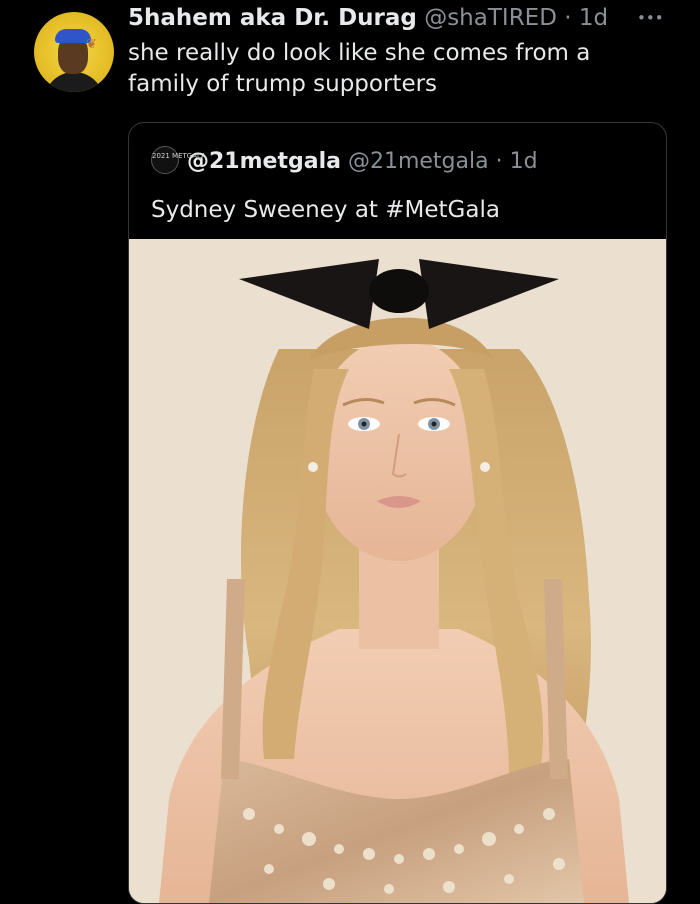 Image resolution: width=700 pixels, height=904 pixels. I want to click on quoted-author-avatar: 2021 METGALA, so click(178, 160).